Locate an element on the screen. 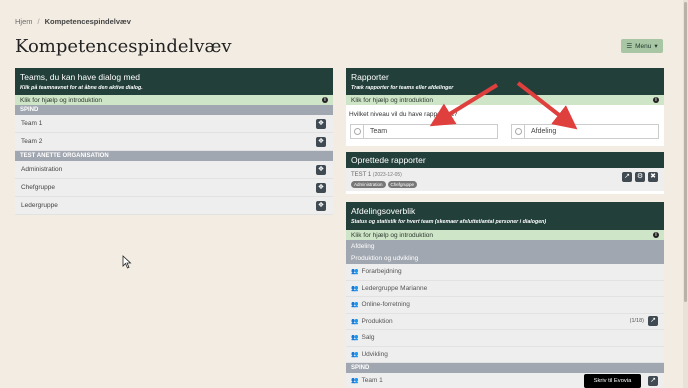 Image resolution: width=688 pixels, height=388 pixels. mouse-cursor-icon is located at coordinates (127, 262).